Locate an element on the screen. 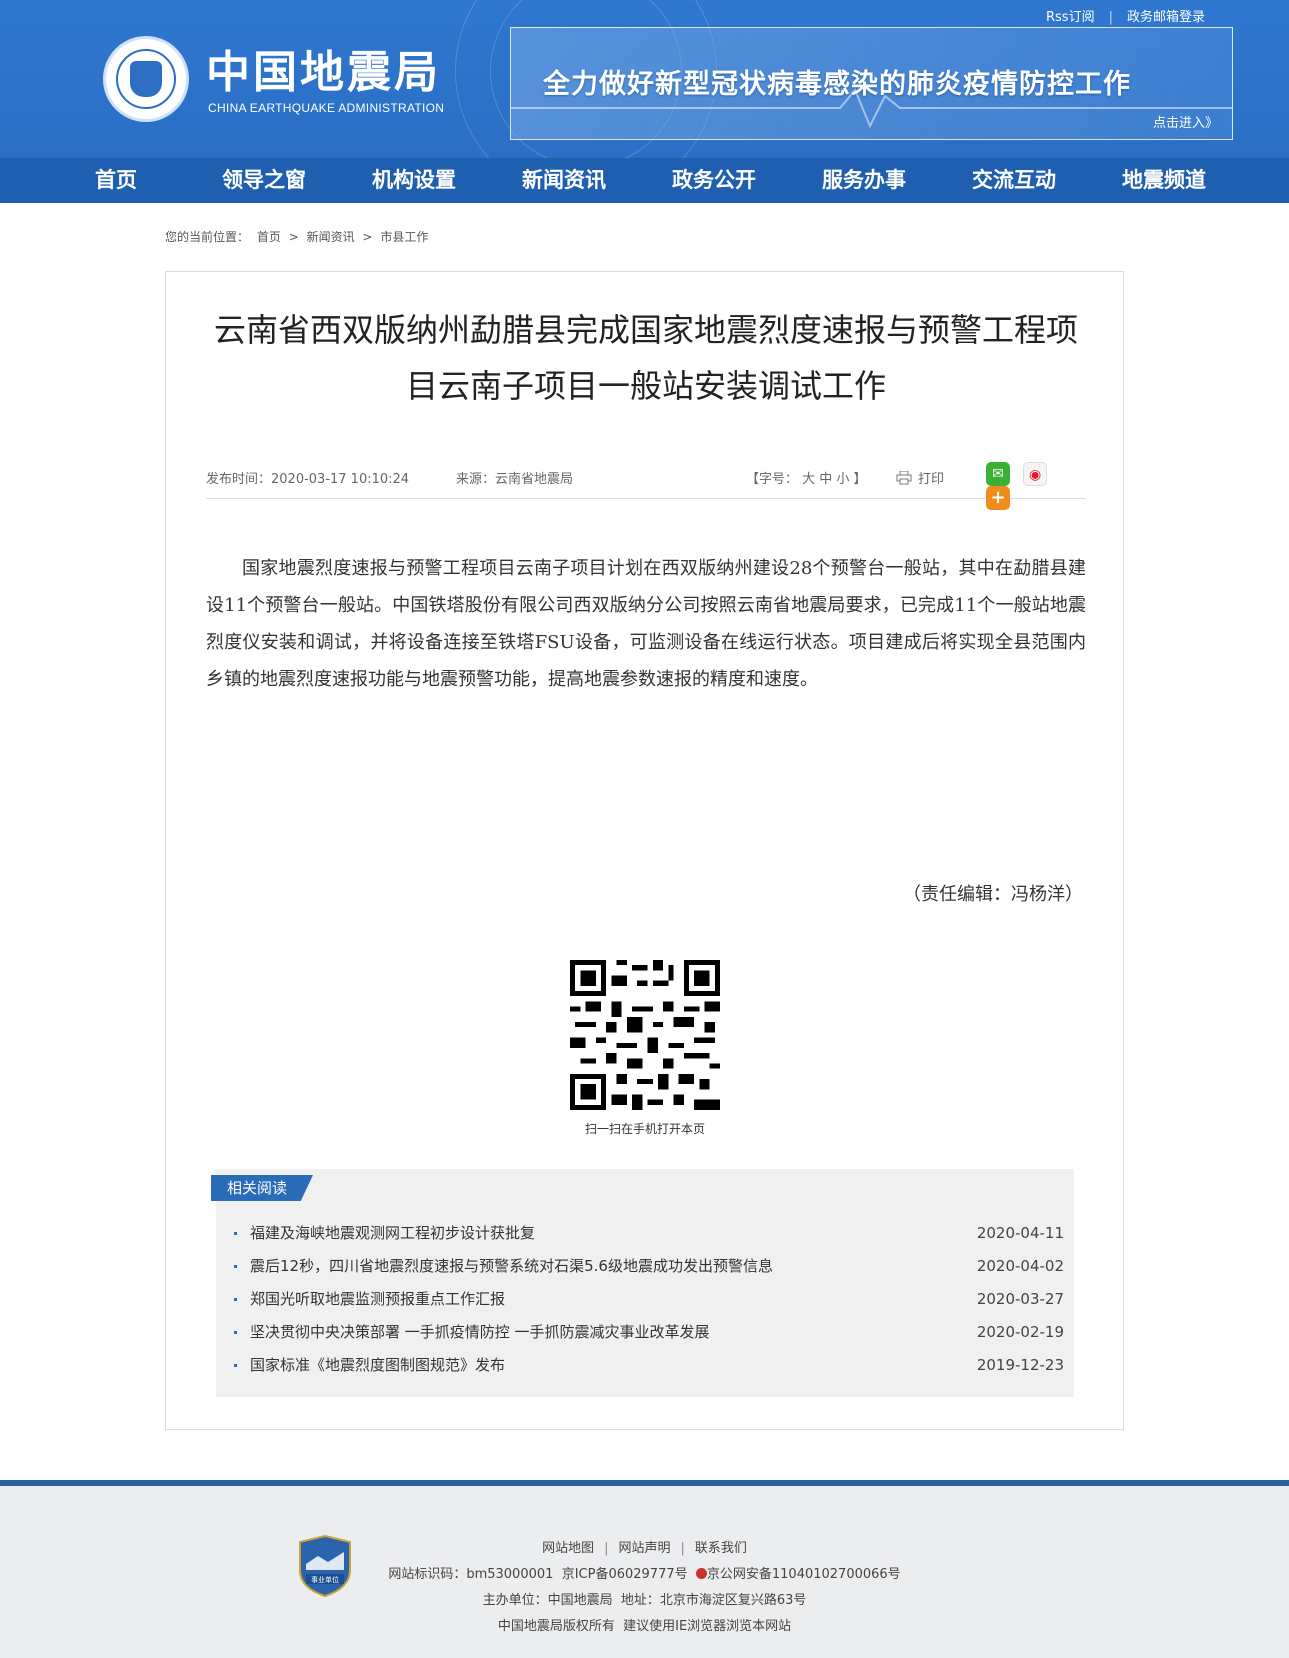 This screenshot has width=1289, height=1658. footer-sitemap-link: 网站地图 is located at coordinates (568, 1548).